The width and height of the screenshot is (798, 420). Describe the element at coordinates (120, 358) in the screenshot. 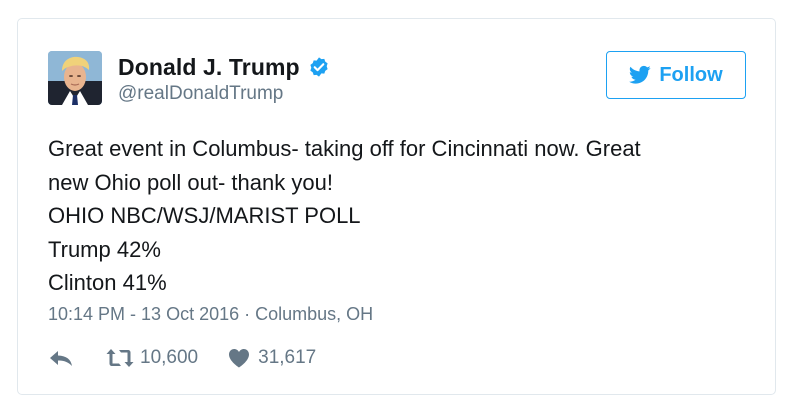

I see `retweet-icon` at that location.